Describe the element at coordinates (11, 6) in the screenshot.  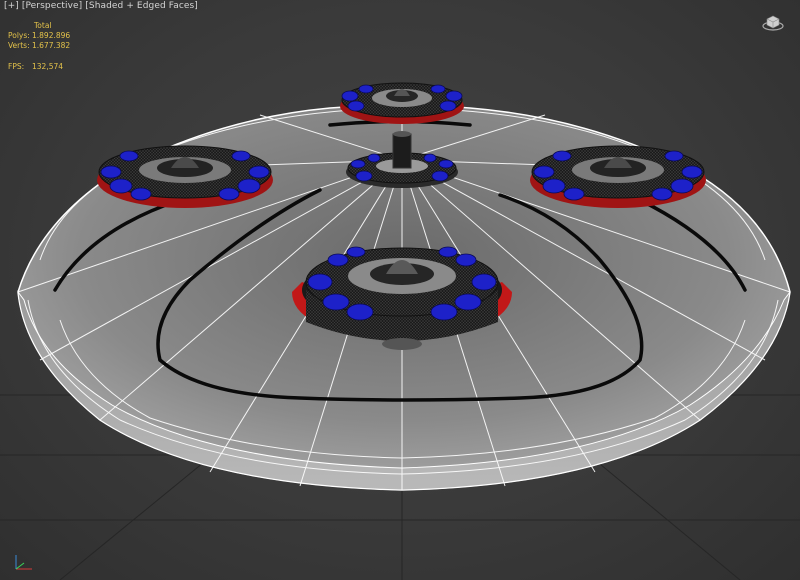
I see `viewport-menu-button: [+]` at that location.